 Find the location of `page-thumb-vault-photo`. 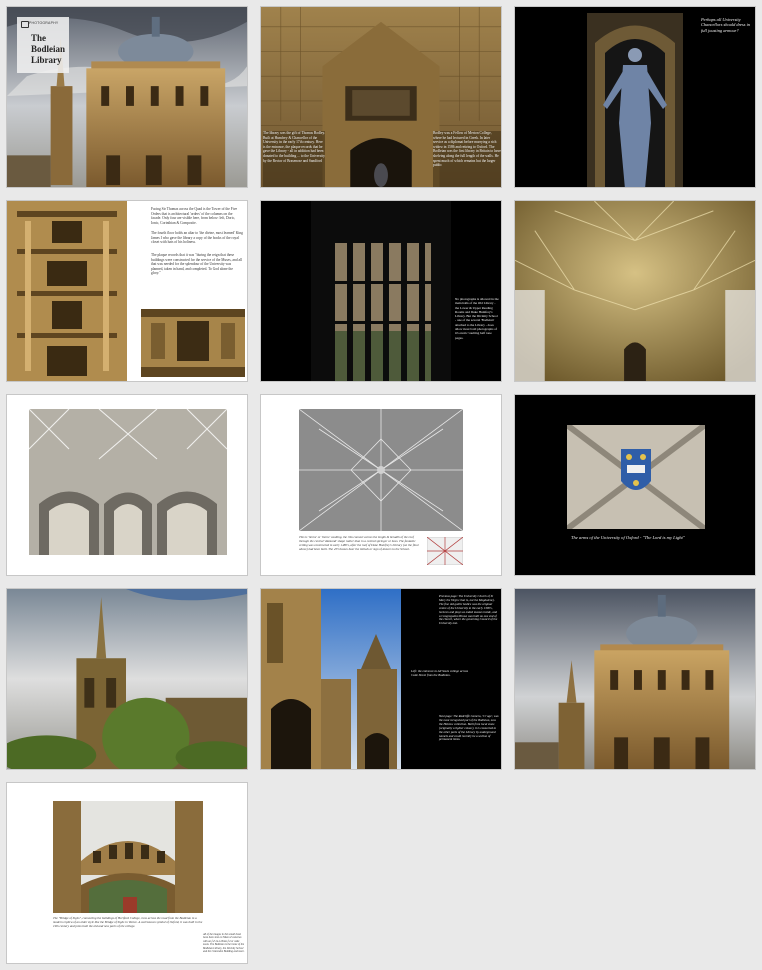

page-thumb-vault-photo is located at coordinates (127, 485).